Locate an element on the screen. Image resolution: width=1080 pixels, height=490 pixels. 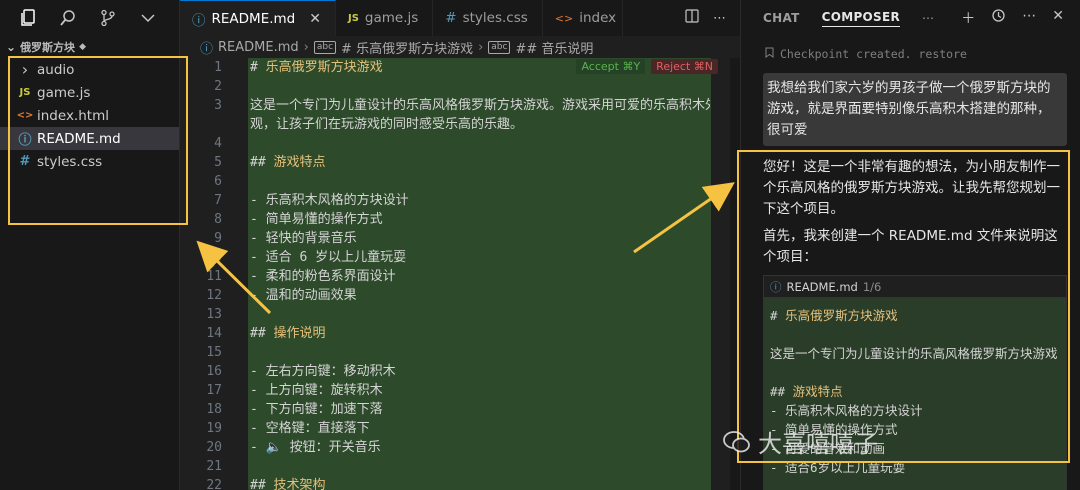
line-text: - 左右方向键：移动积木 is located at coordinates (323, 371).